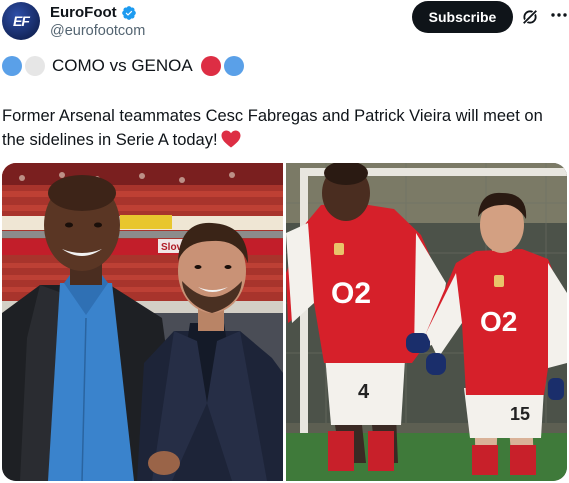  What do you see at coordinates (35, 66) in the screenshot?
I see `white-circle-emoji` at bounding box center [35, 66].